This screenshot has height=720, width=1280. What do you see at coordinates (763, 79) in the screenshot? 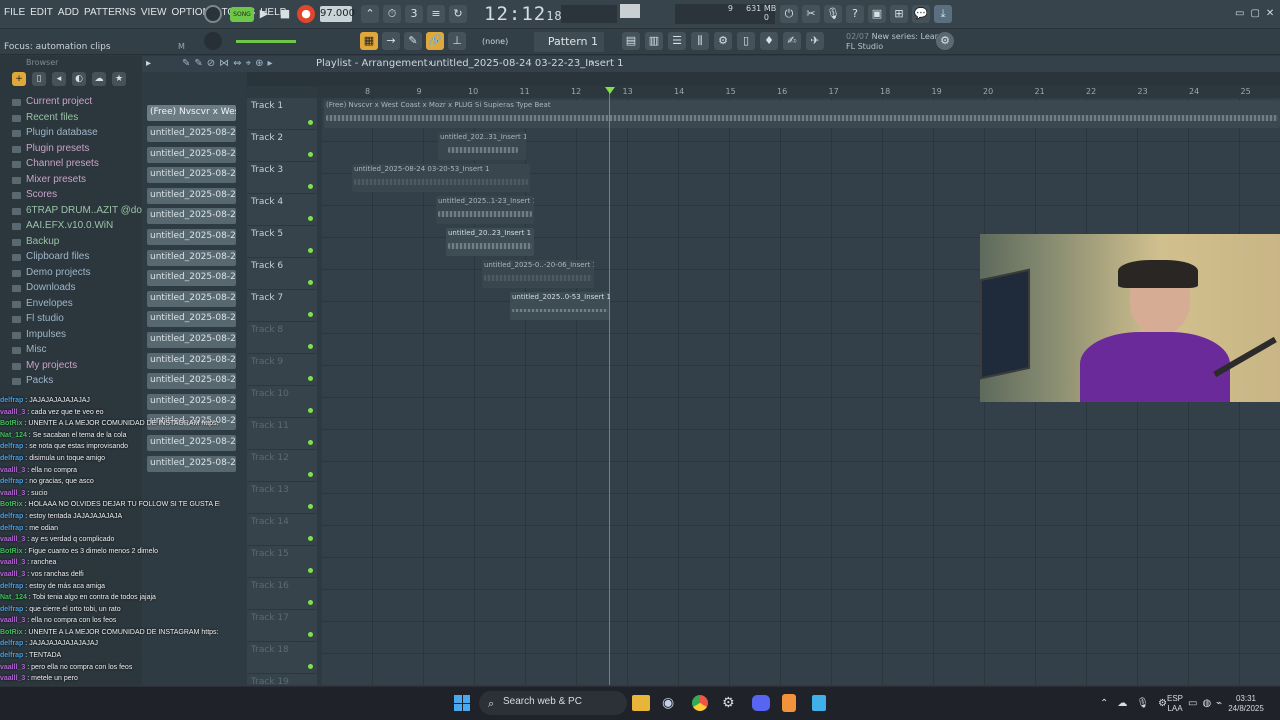
I see `playlist-scroll-area` at bounding box center [763, 79].